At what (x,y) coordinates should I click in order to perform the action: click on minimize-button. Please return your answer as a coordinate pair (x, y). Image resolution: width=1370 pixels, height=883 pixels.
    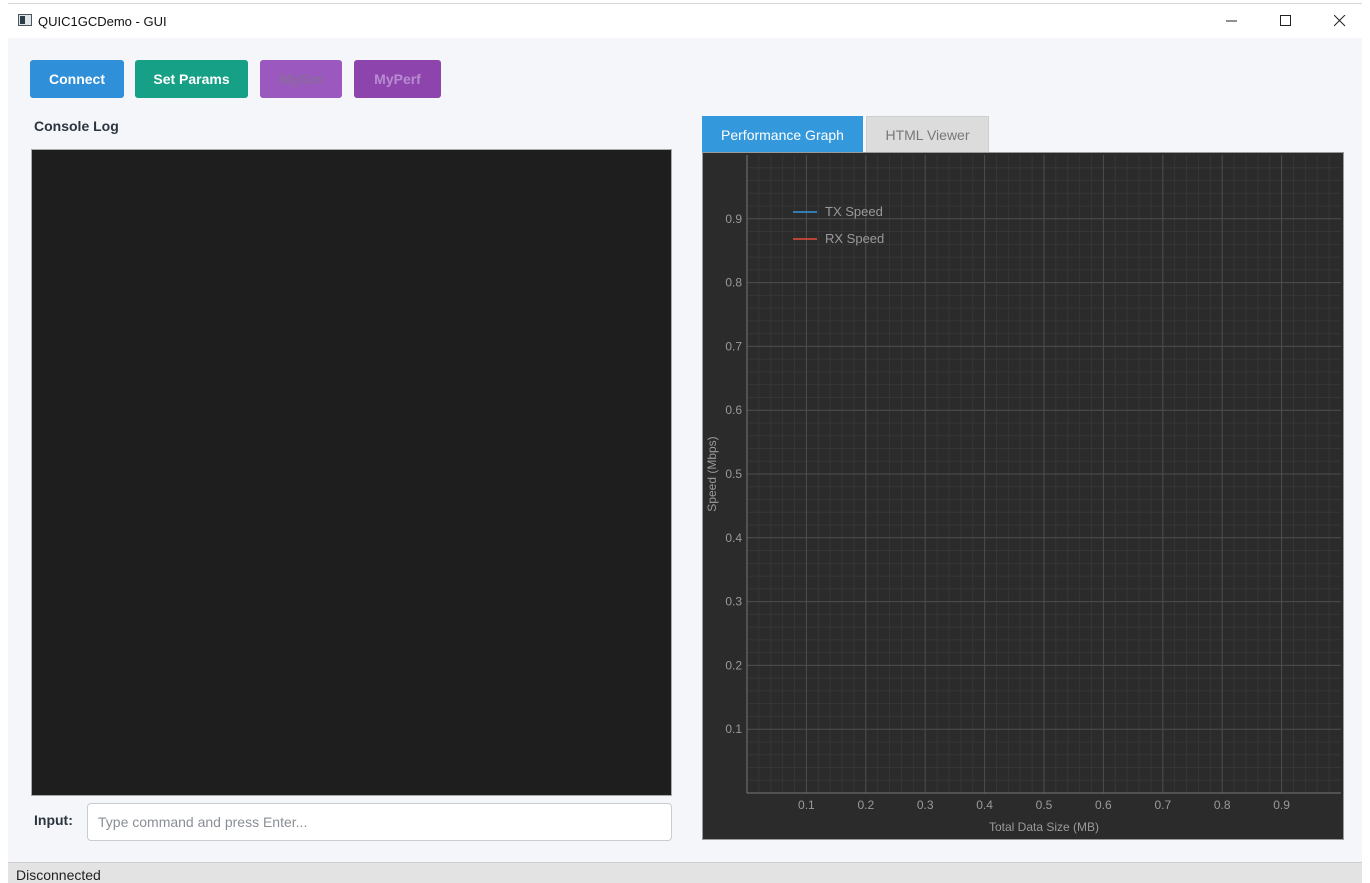
    Looking at the image, I should click on (1232, 21).